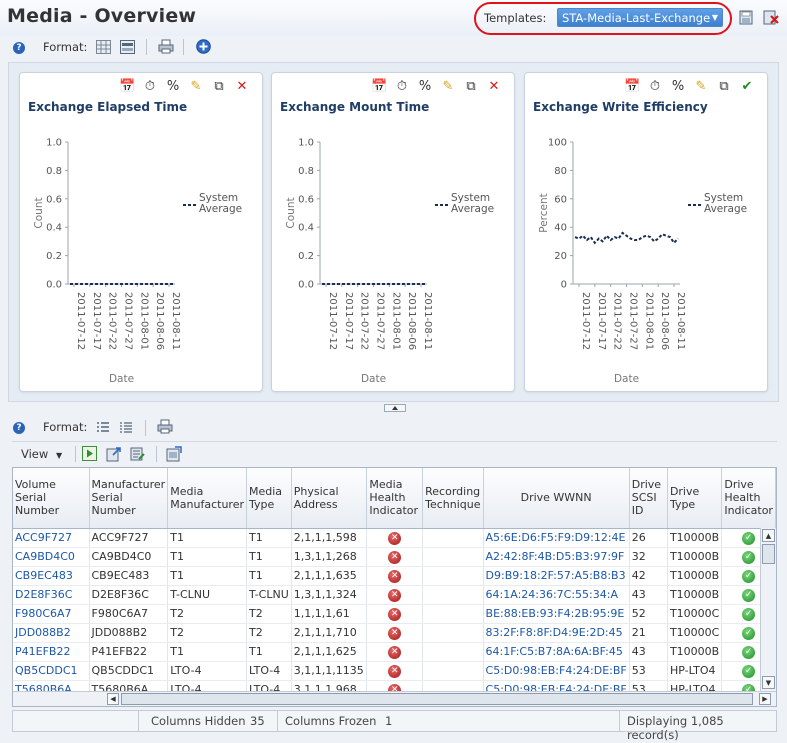 The image size is (787, 743). Describe the element at coordinates (51, 498) in the screenshot. I see `column-header: Volume Serial Number` at that location.